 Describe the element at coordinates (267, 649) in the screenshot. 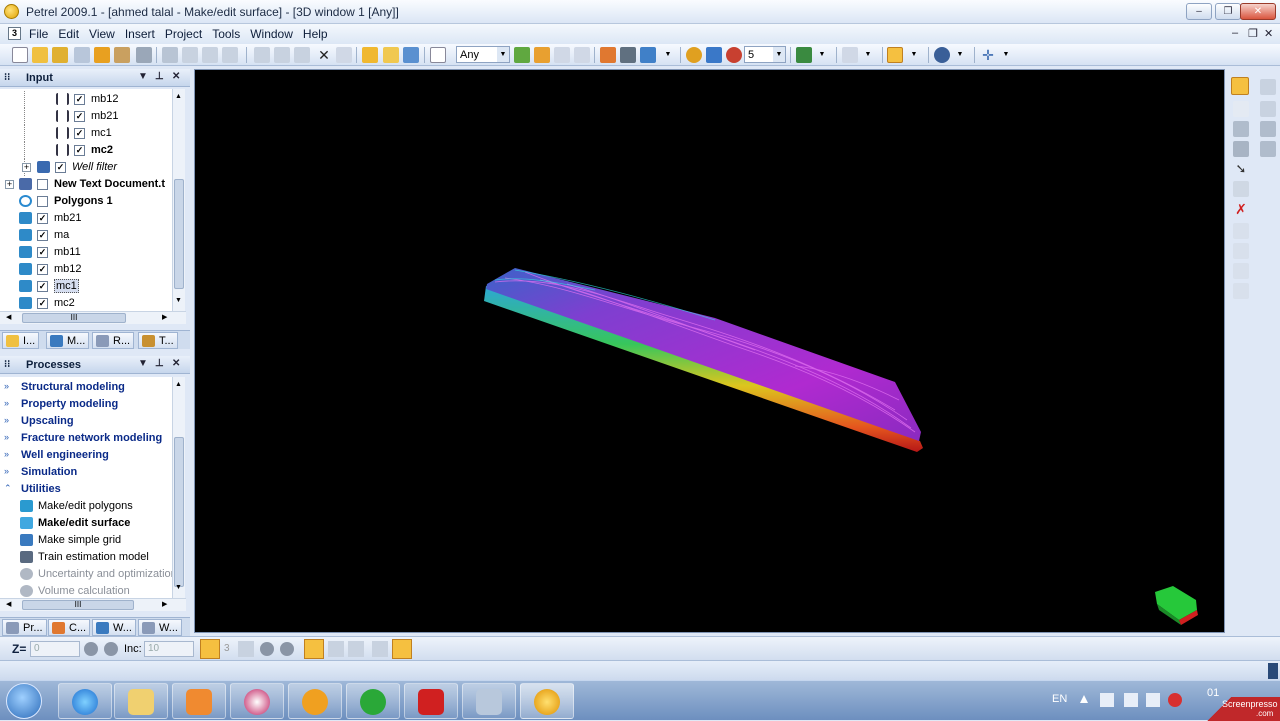

I see `z-tool-b-icon` at that location.